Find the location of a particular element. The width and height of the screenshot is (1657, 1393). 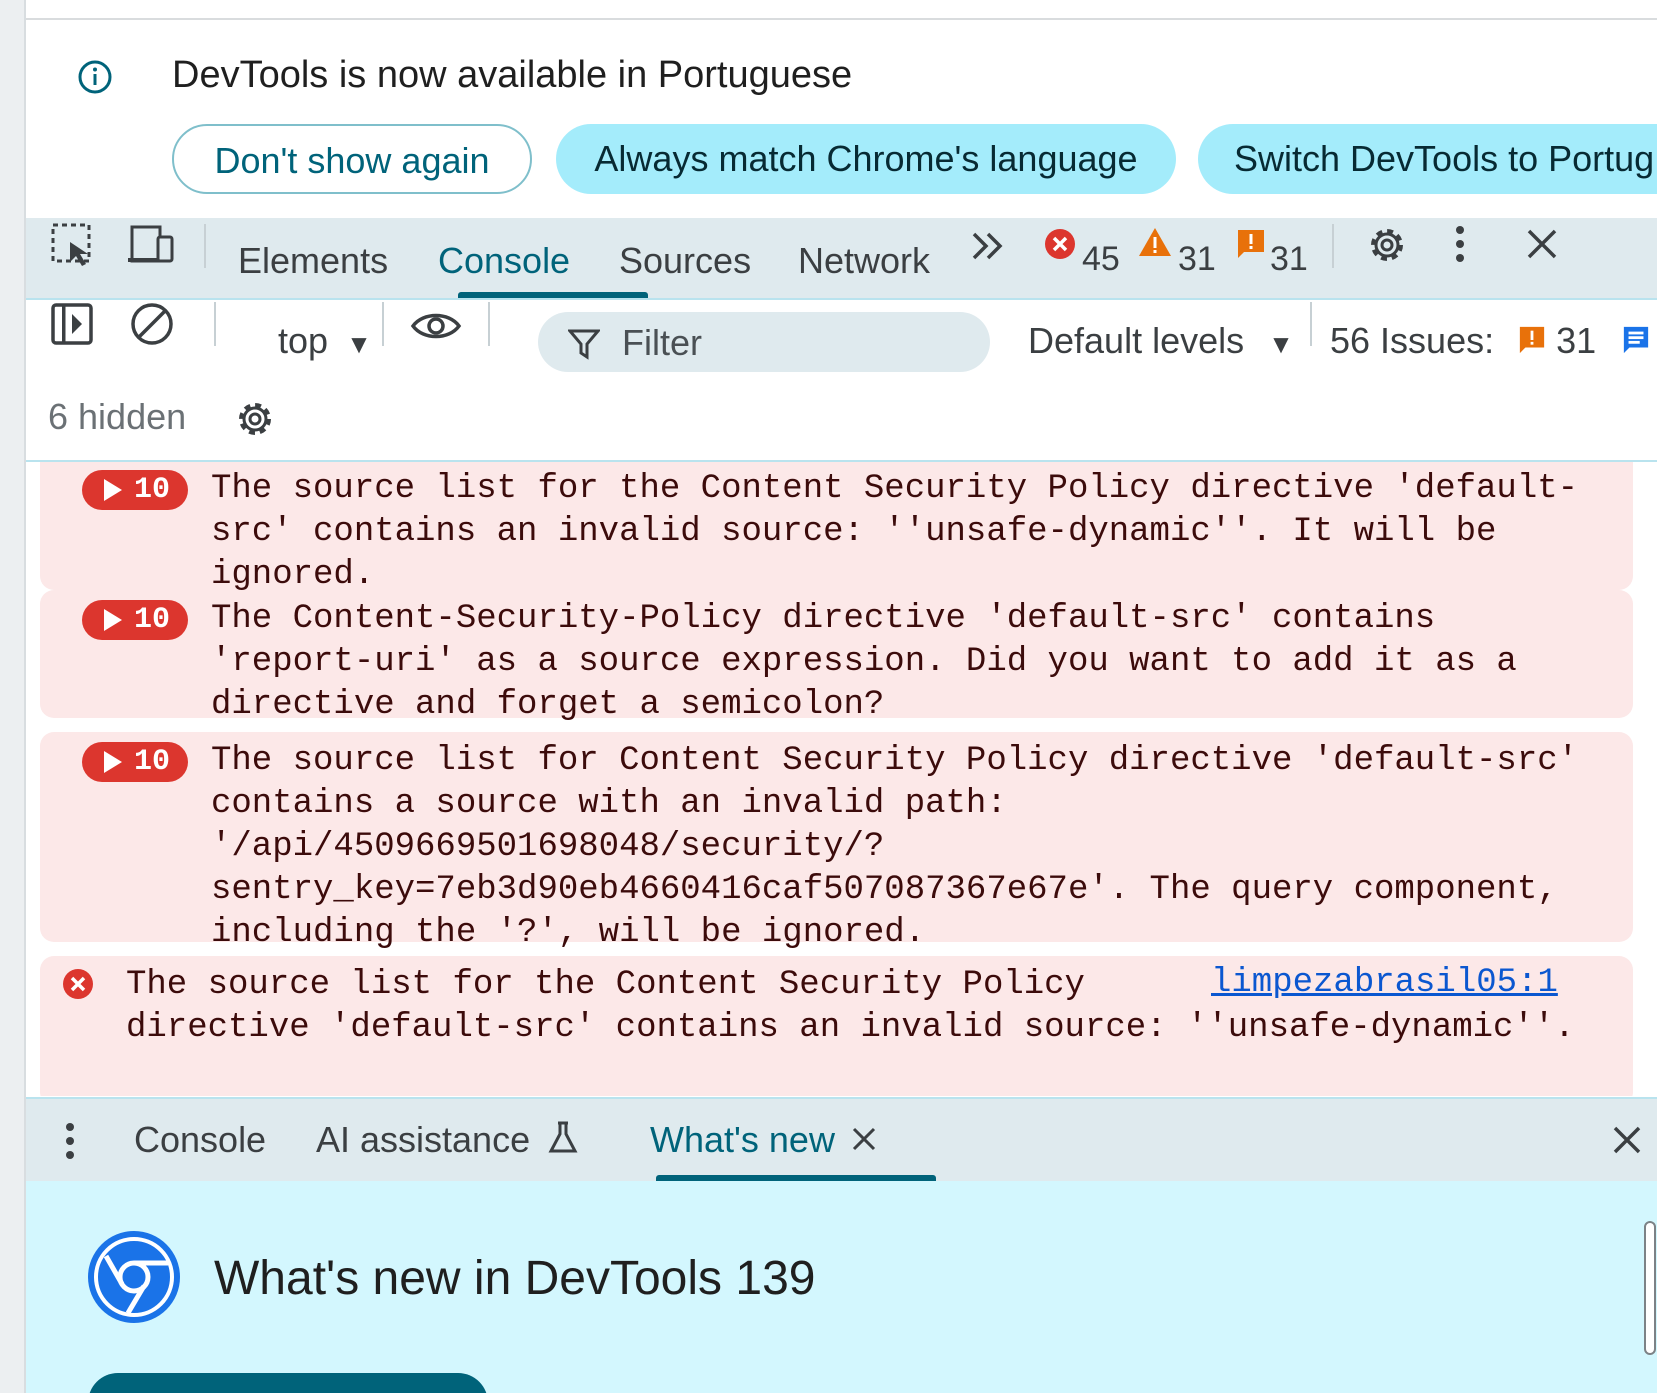

whats-new-panel: What's new in DevTools 139 is located at coordinates (841, 1287).